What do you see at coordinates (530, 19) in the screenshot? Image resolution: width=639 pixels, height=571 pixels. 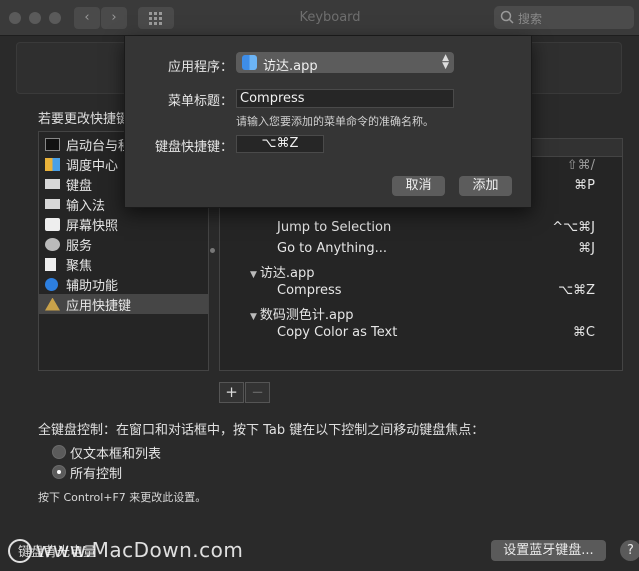 I see `search-placeholder: 搜索` at bounding box center [530, 19].